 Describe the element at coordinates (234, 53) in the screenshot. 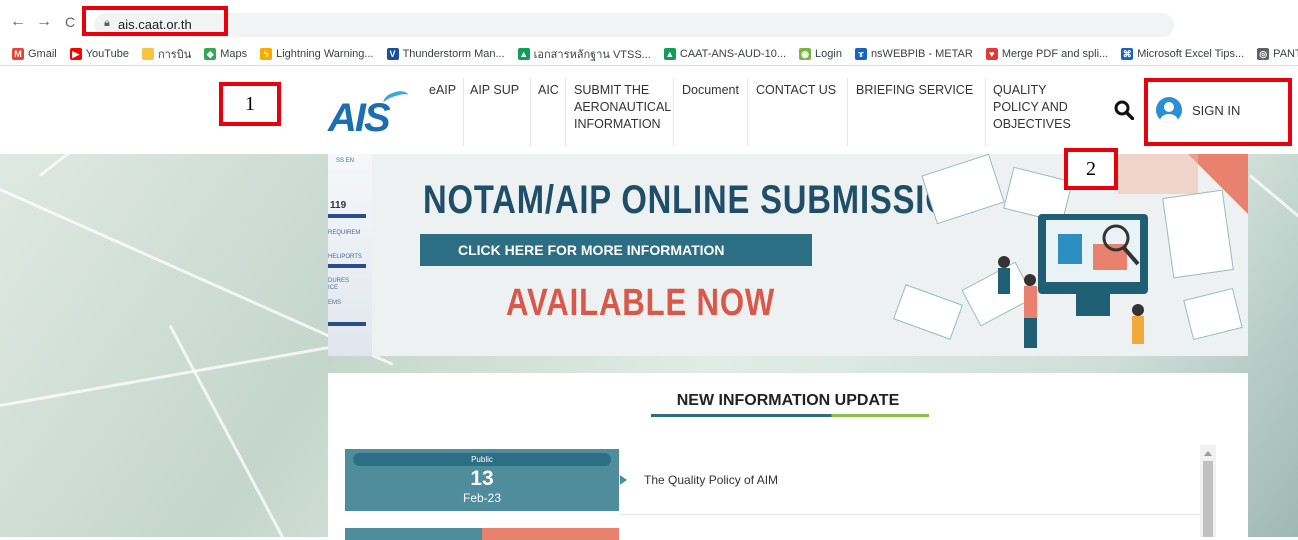

I see `bookmark-label: Maps` at that location.